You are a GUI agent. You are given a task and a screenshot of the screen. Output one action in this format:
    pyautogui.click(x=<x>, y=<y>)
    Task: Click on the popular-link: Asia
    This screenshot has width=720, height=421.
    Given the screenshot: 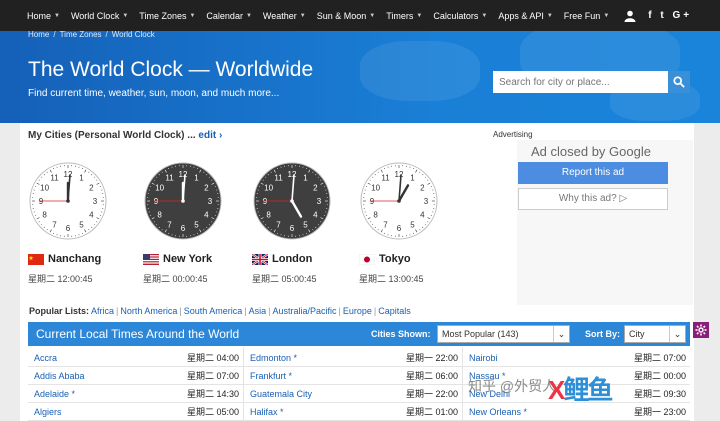 What is the action you would take?
    pyautogui.click(x=258, y=311)
    